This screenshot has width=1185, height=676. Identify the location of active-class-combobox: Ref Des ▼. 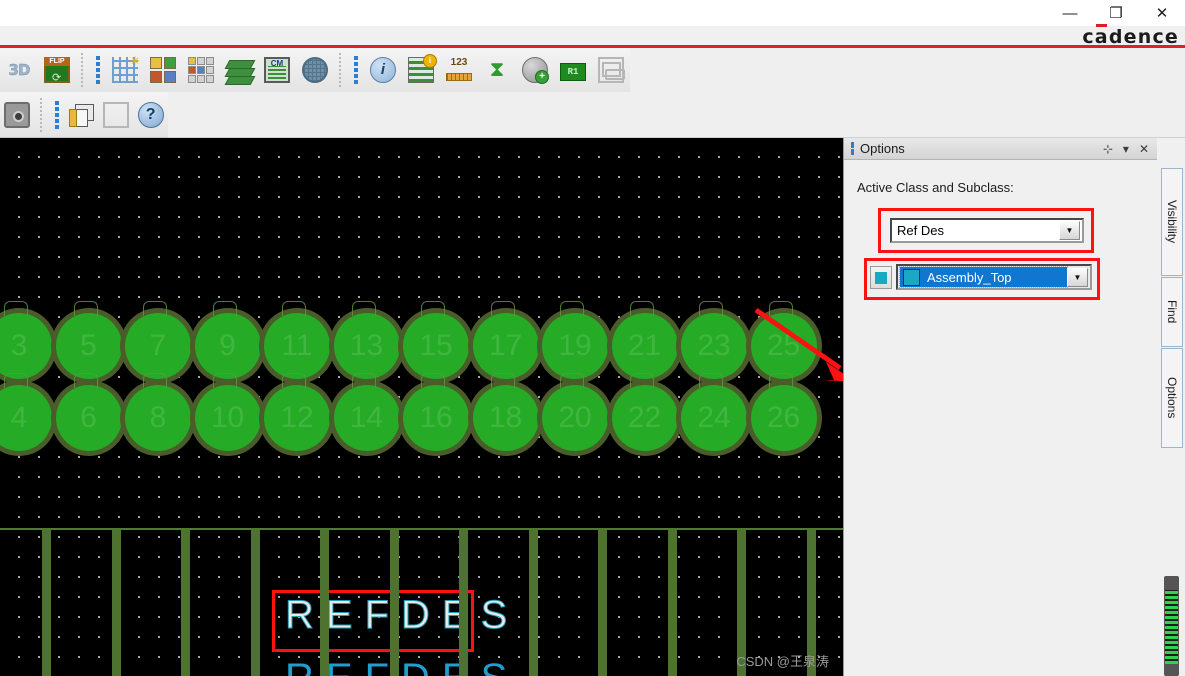
(987, 230).